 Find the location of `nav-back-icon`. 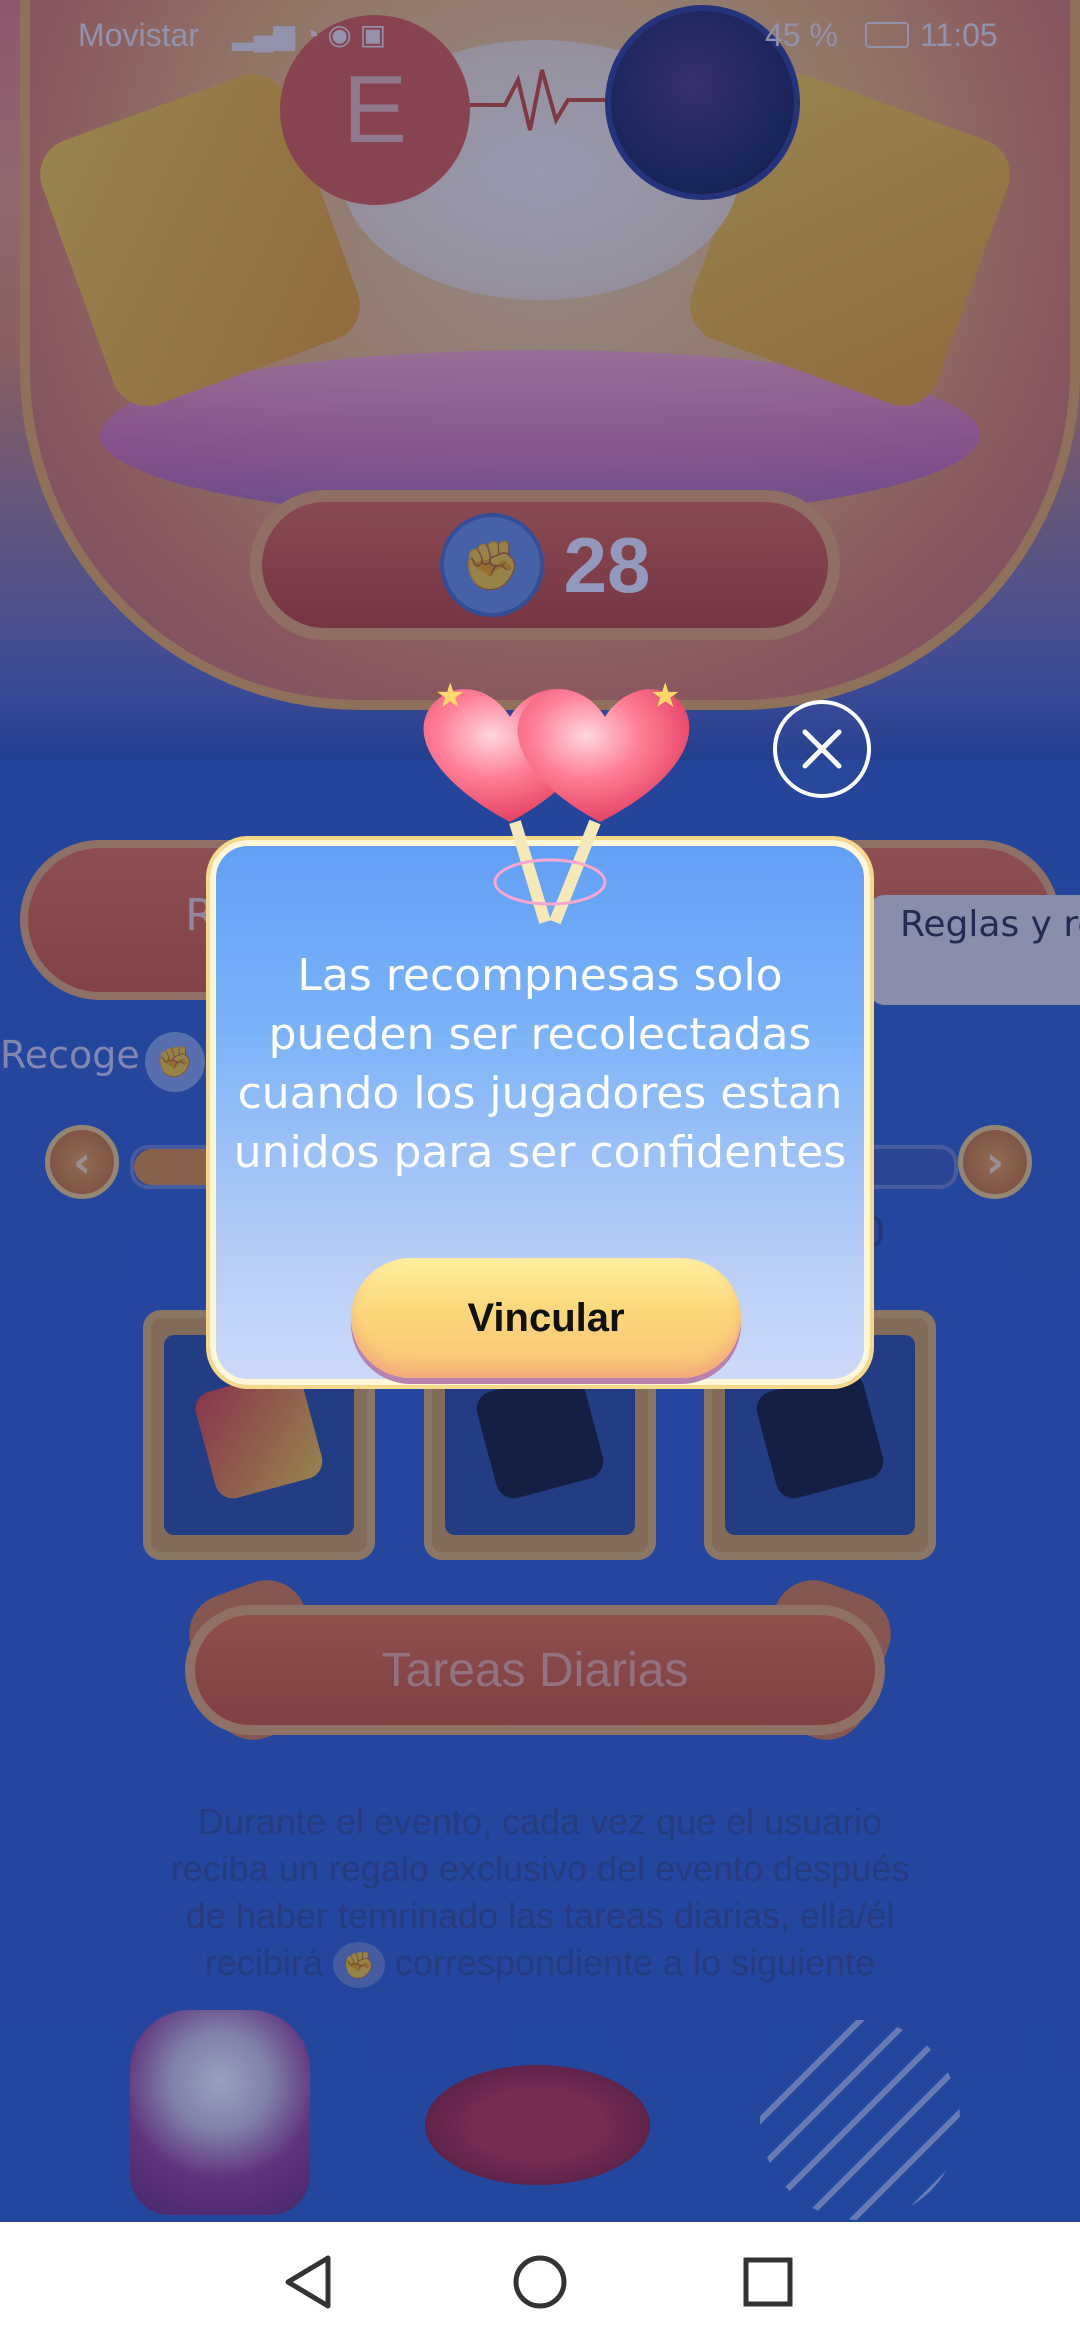

nav-back-icon is located at coordinates (308, 2282).